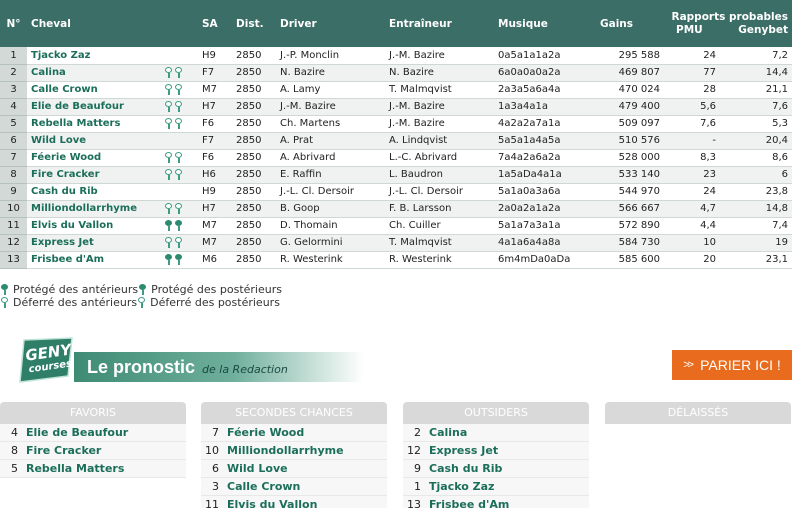 The height and width of the screenshot is (508, 792). I want to click on pick-horse-link: Wild Love, so click(257, 468).